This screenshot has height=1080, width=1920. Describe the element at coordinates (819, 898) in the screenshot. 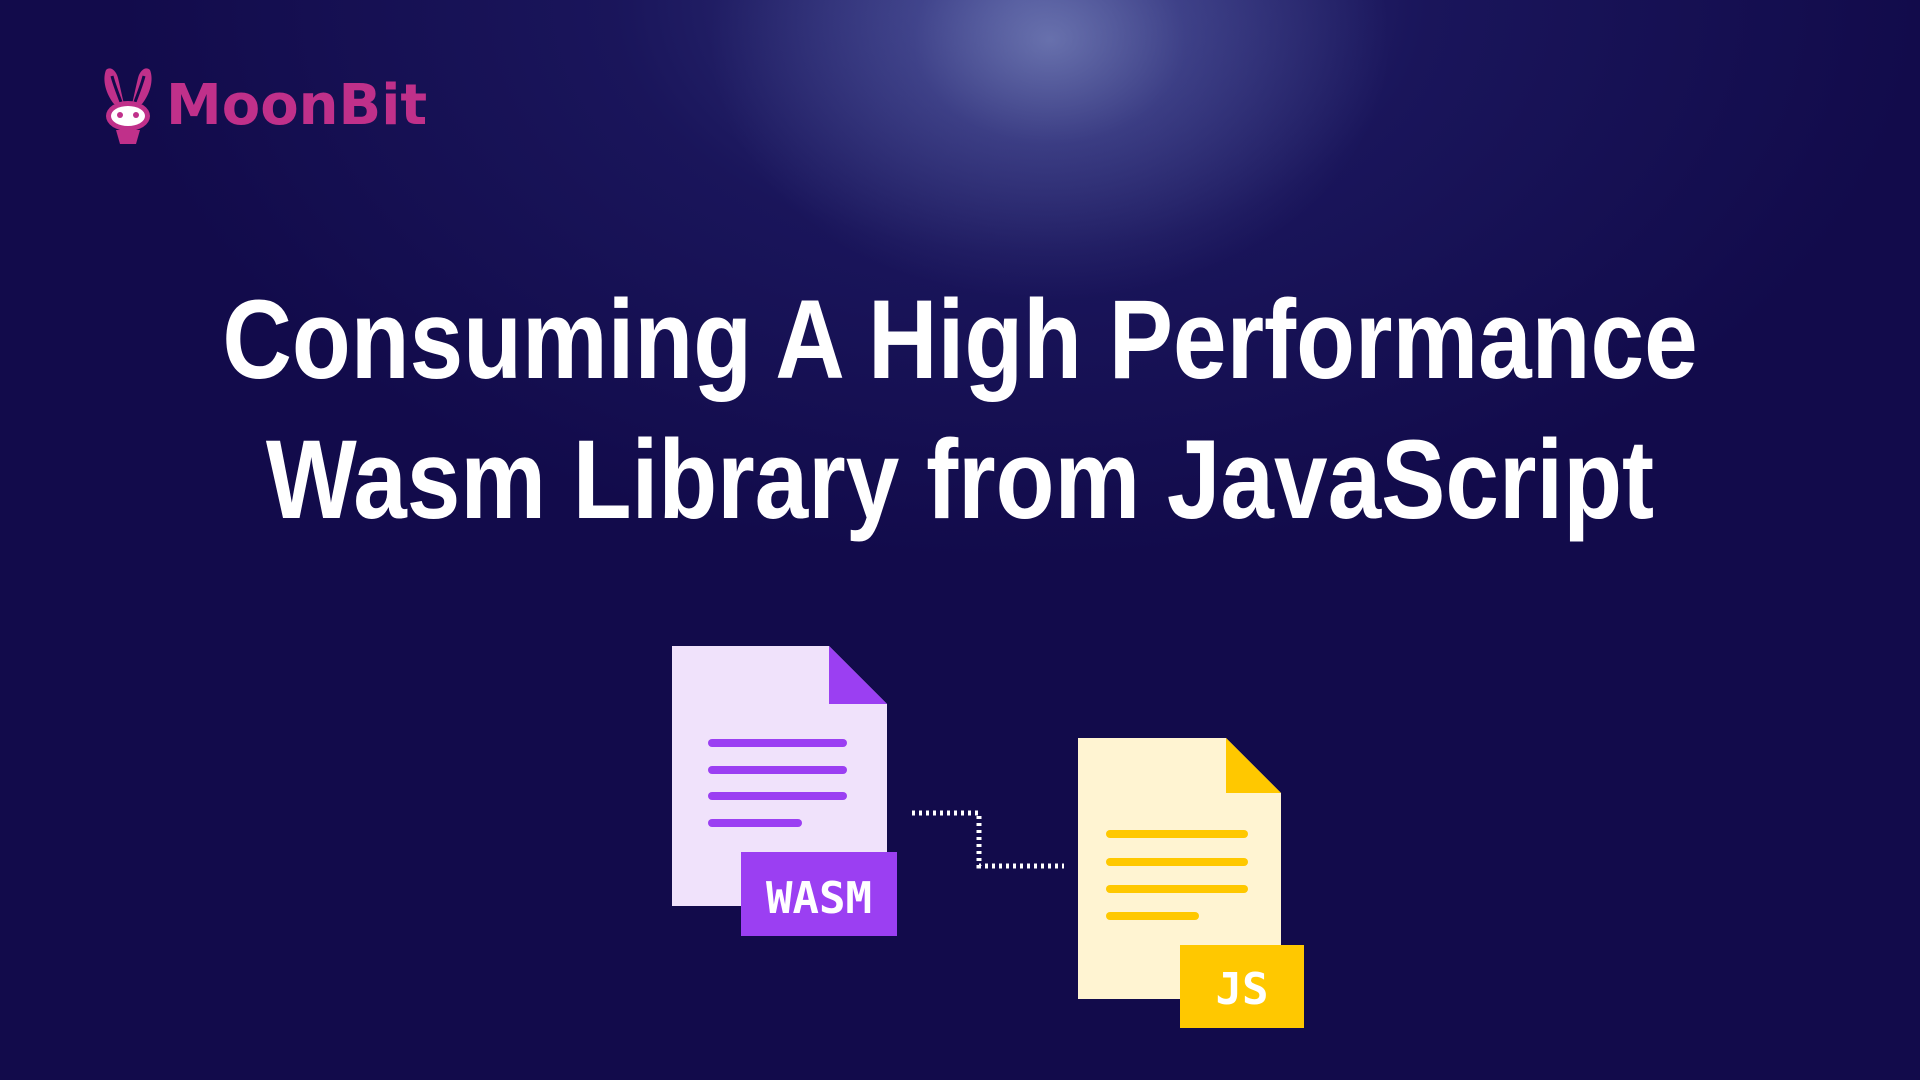

I see `wasm-badge-label: WASM` at that location.